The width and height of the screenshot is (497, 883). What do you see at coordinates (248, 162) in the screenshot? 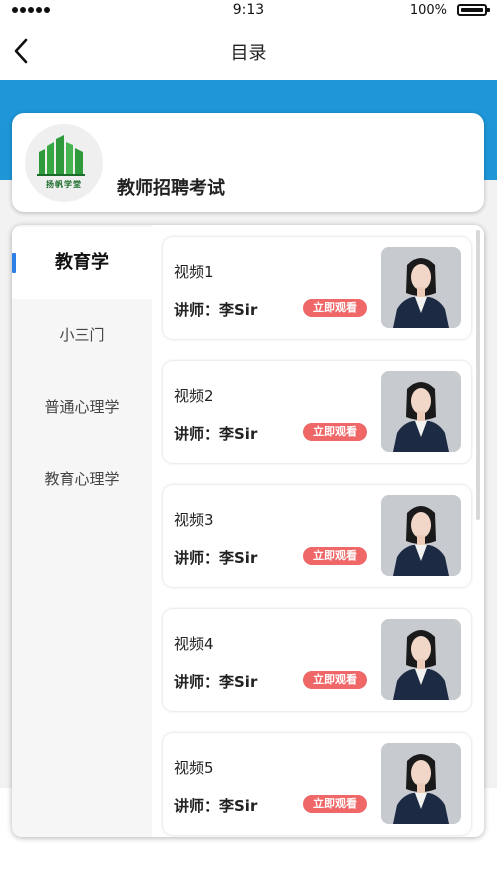
I see `course-card: 扬帆学堂 教师招聘考试` at bounding box center [248, 162].